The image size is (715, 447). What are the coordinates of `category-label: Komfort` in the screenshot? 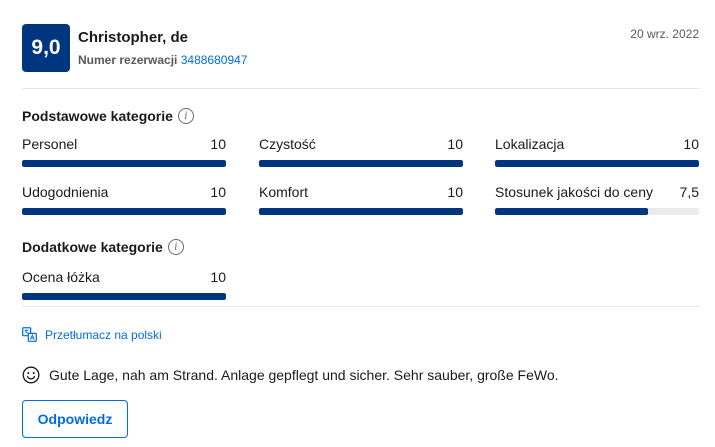 It's located at (284, 192).